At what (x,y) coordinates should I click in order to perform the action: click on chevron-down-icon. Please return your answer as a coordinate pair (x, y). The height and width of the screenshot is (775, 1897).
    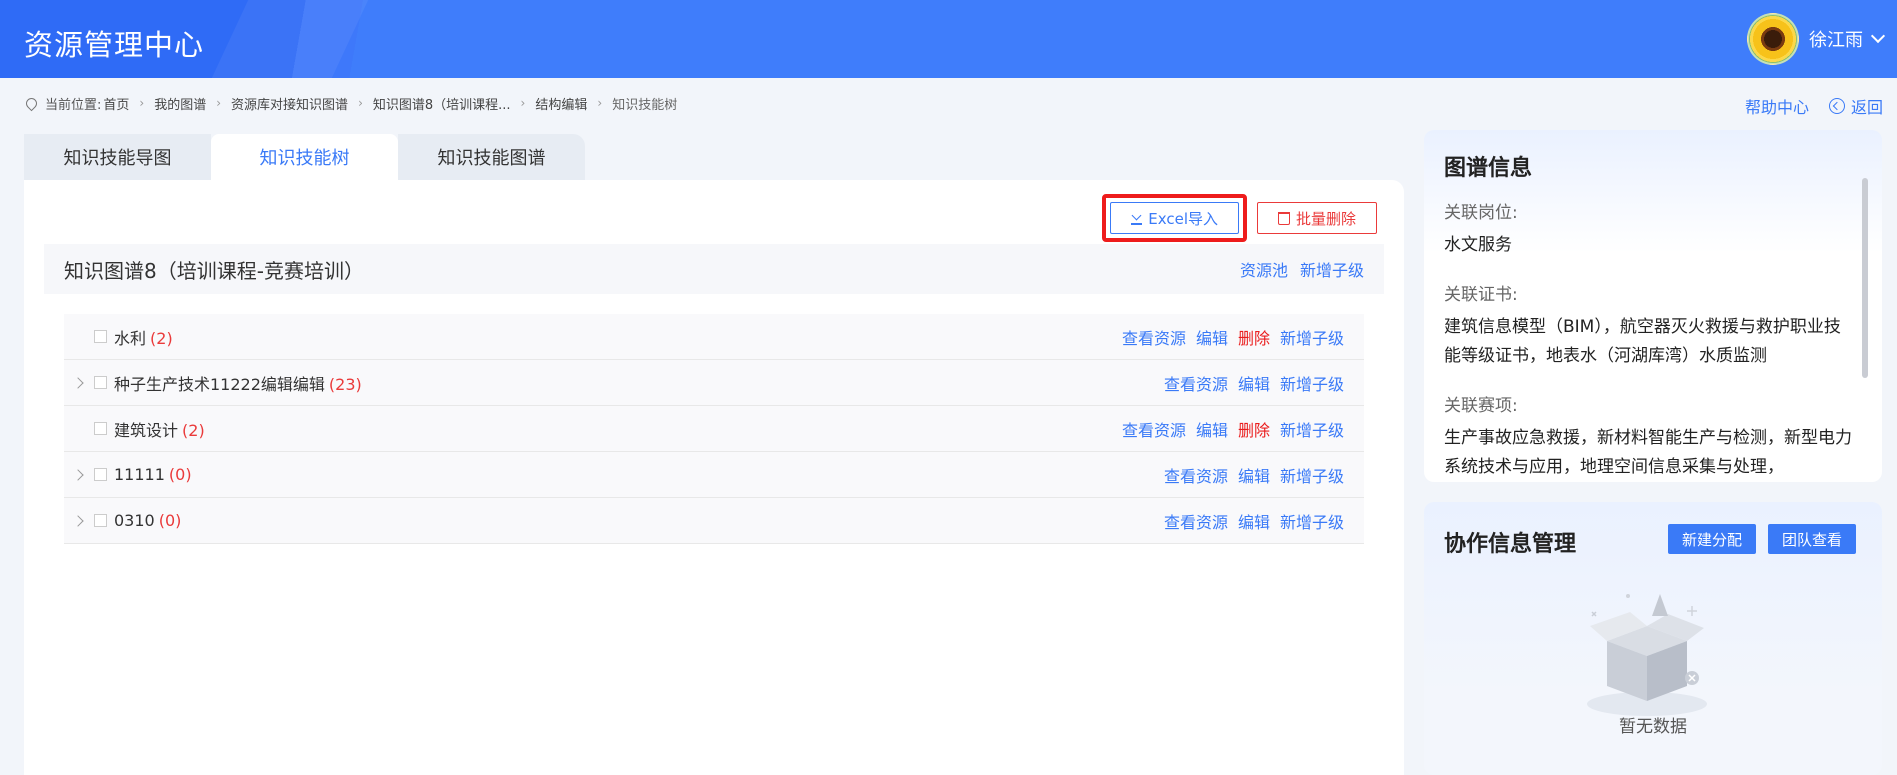
    Looking at the image, I should click on (1878, 36).